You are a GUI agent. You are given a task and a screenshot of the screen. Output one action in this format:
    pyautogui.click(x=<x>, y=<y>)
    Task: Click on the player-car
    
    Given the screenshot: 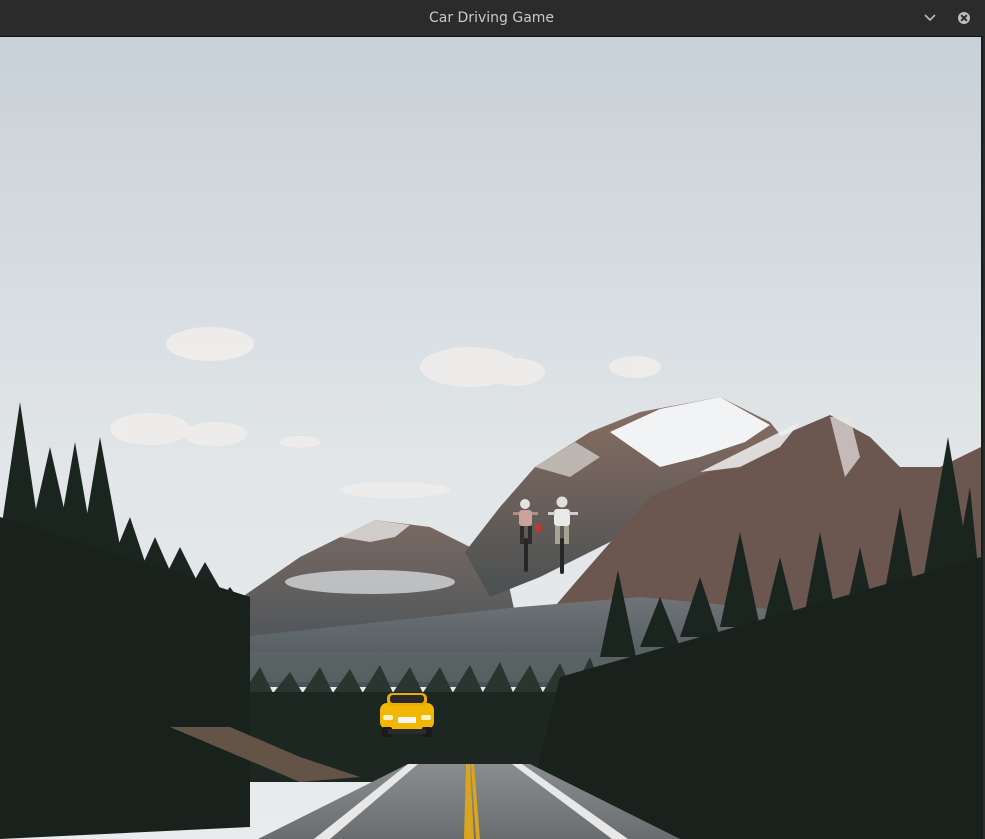 What is the action you would take?
    pyautogui.click(x=407, y=716)
    